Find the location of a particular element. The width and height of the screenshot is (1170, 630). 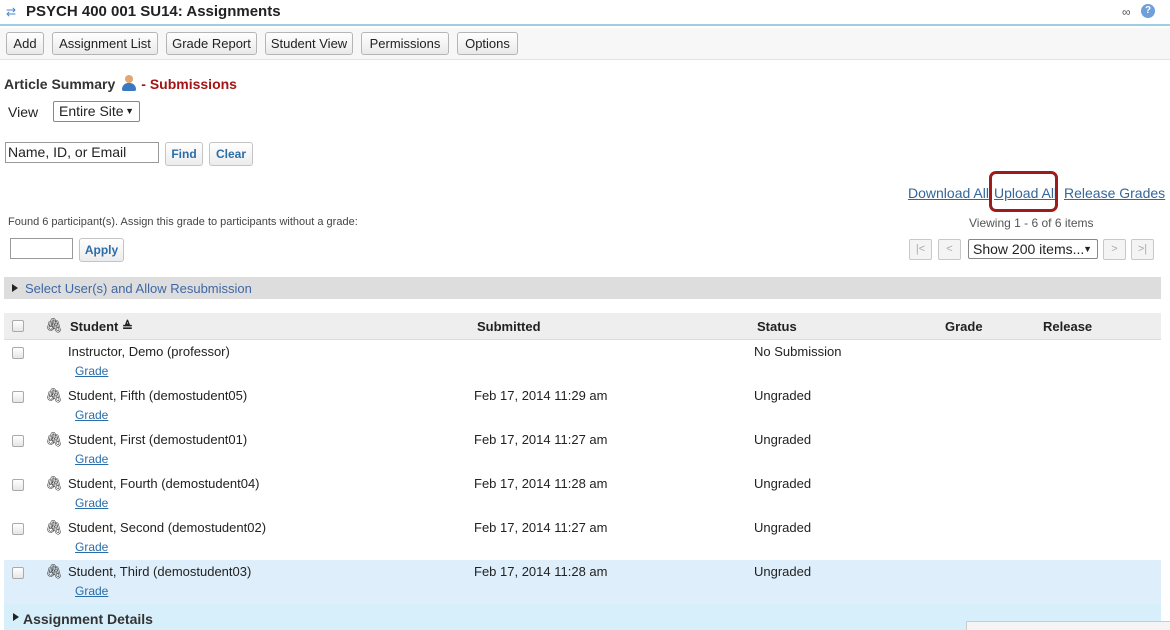

student-name: Student, Fourth (demostudent04) is located at coordinates (164, 483).